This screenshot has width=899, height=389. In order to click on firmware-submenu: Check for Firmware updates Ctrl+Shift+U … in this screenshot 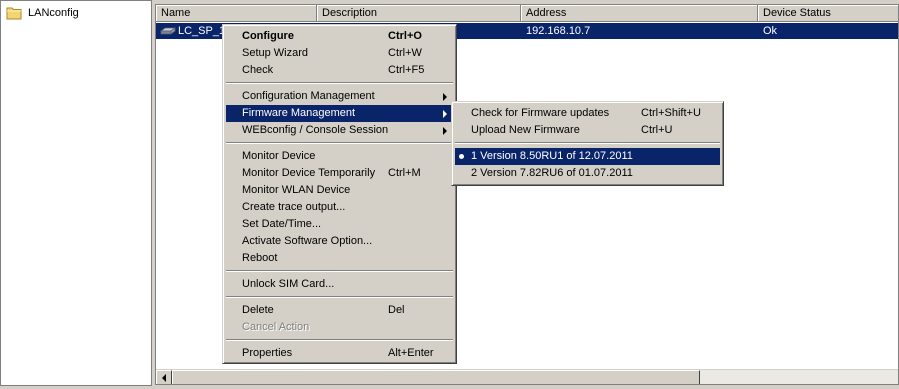, I will do `click(587, 143)`.